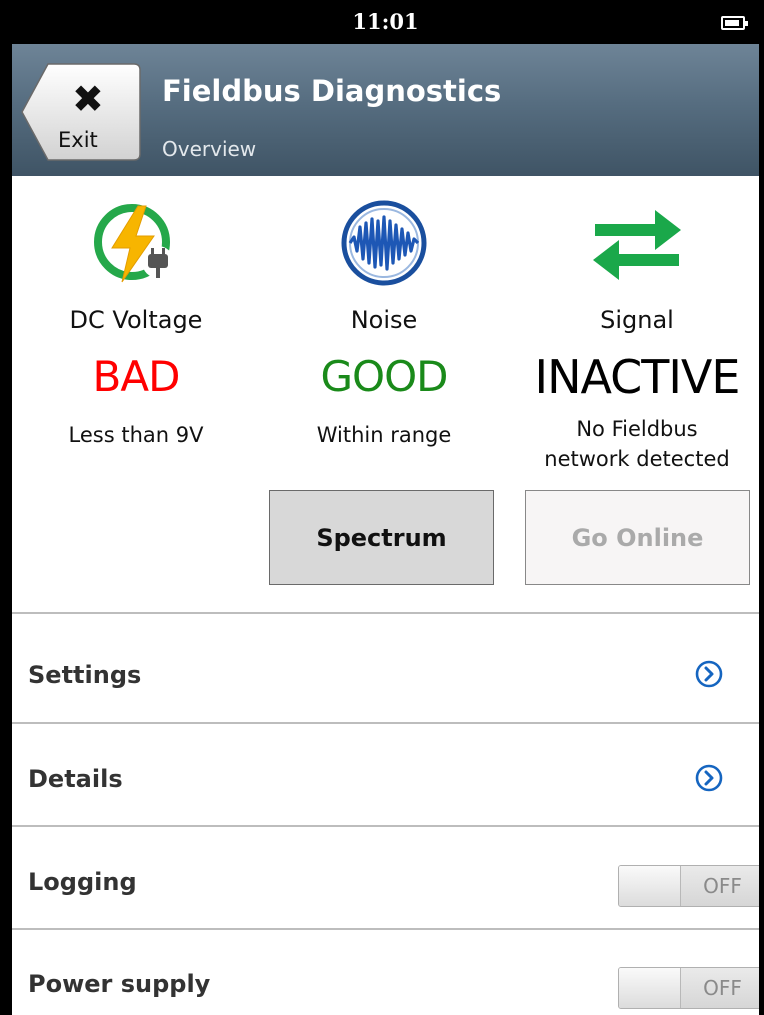 This screenshot has height=1015, width=764. I want to click on power-plug-icon, so click(136, 243).